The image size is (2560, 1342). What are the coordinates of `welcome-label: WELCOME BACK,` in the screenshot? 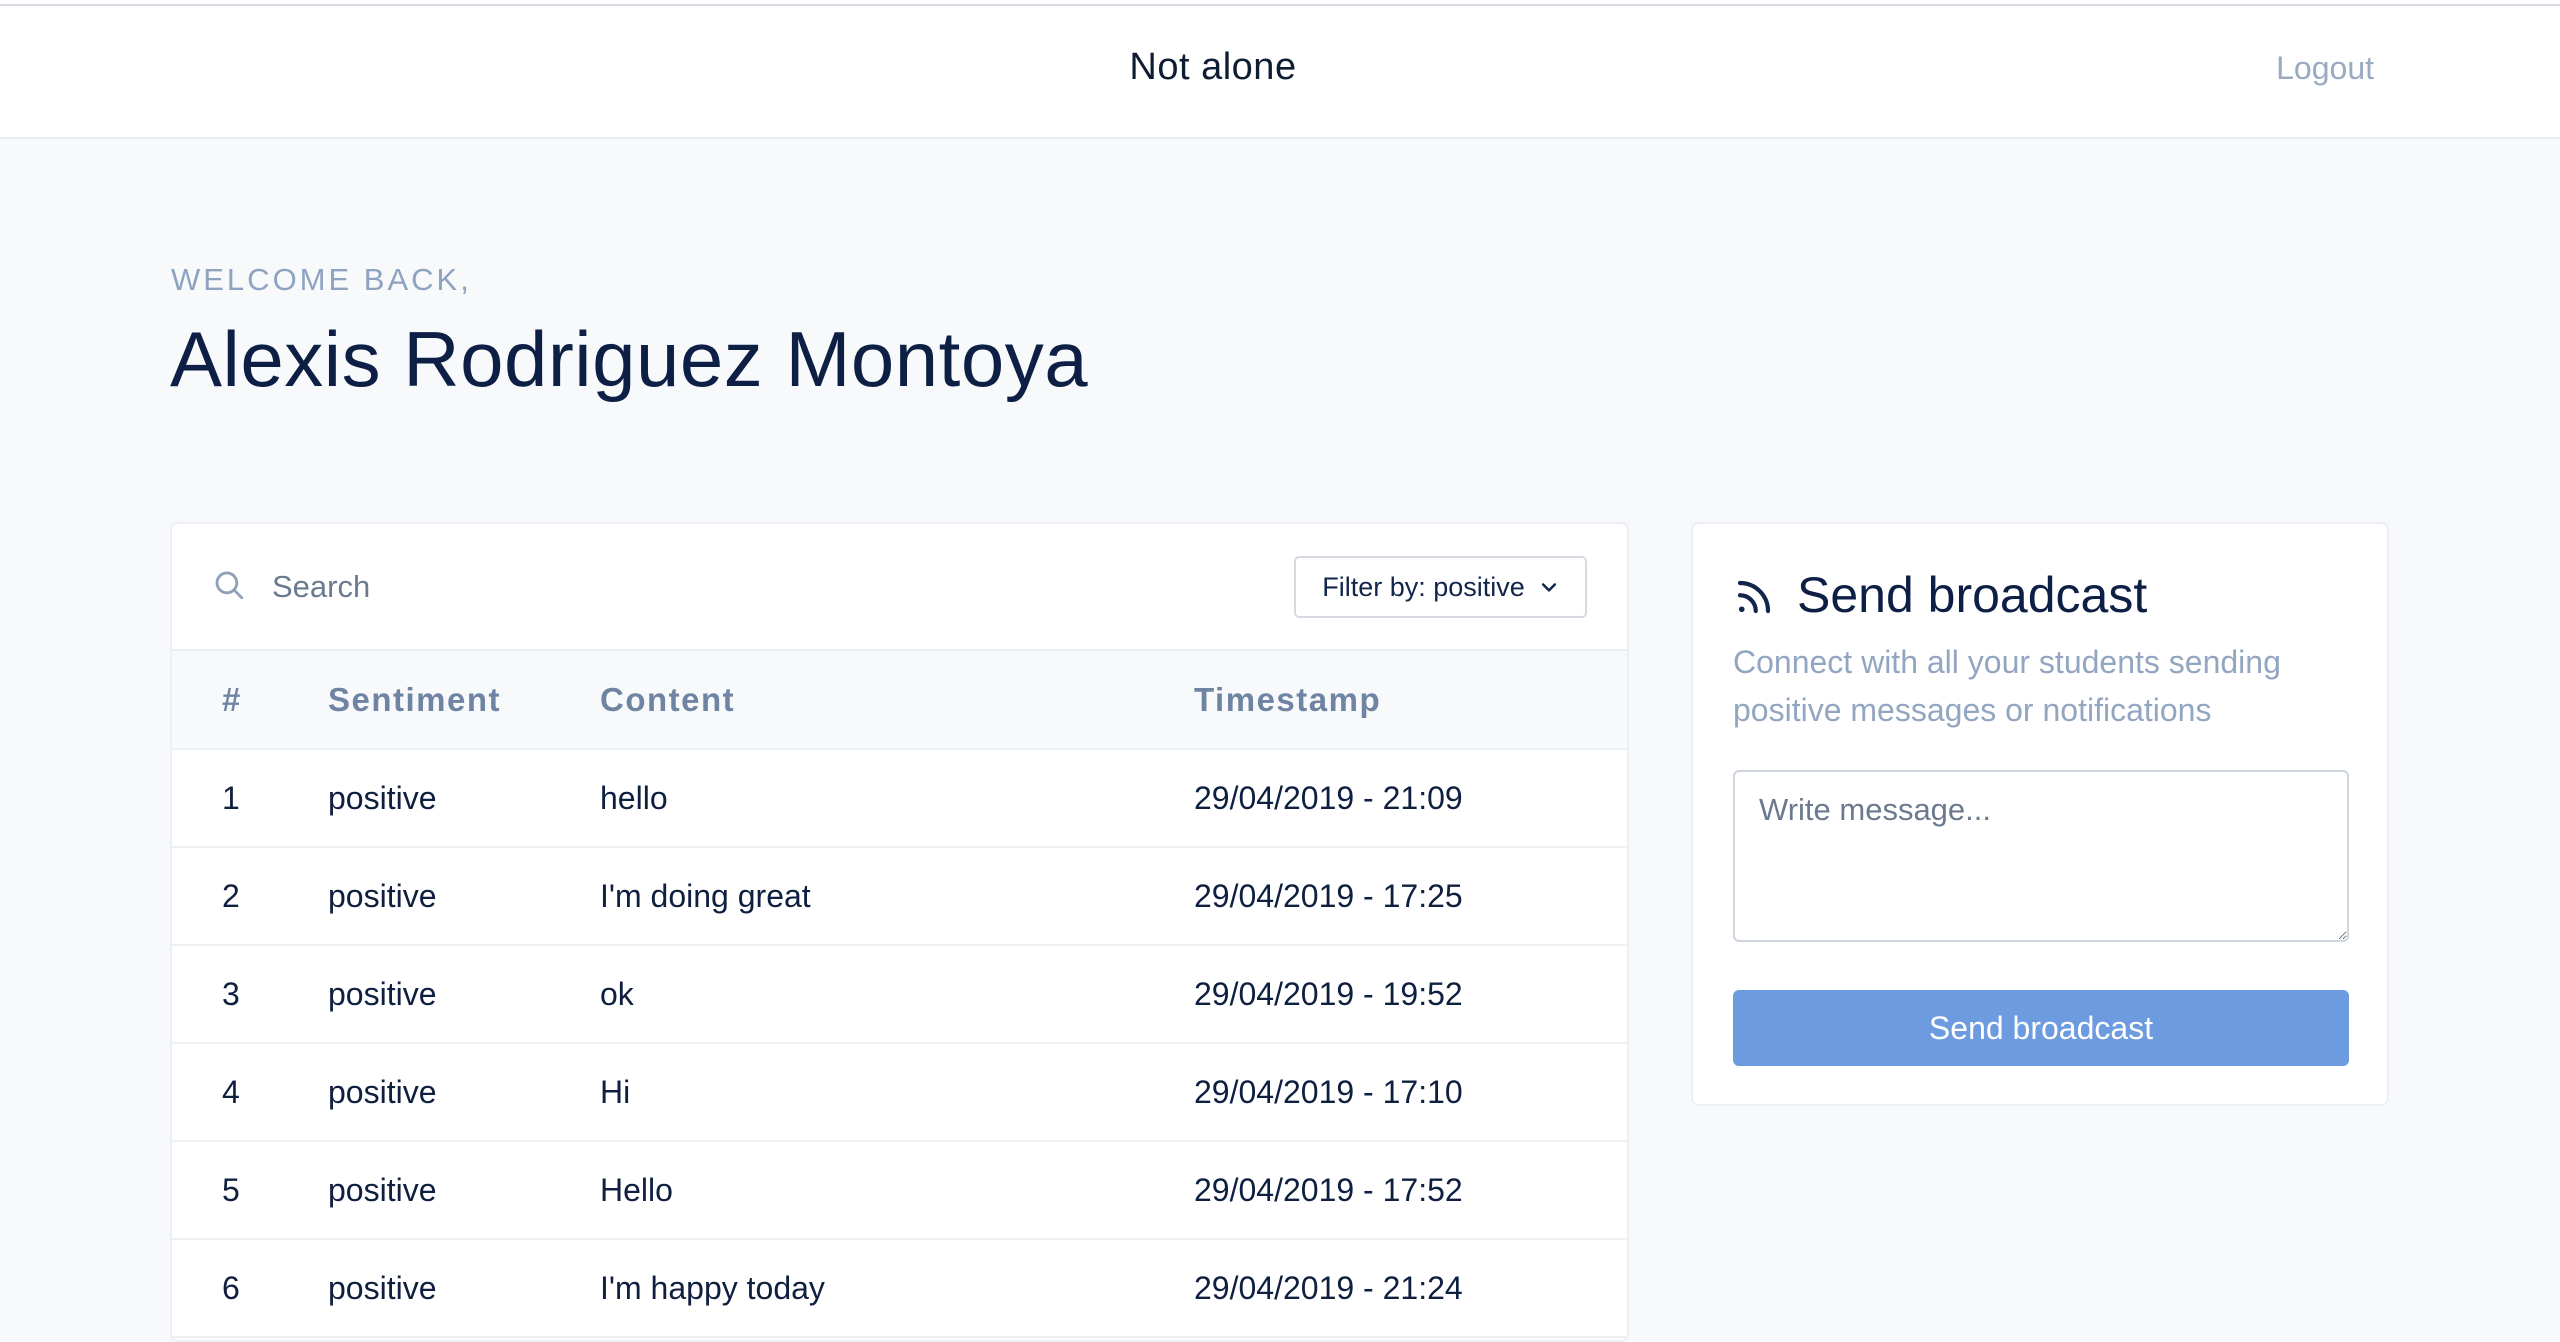 It's located at (321, 279).